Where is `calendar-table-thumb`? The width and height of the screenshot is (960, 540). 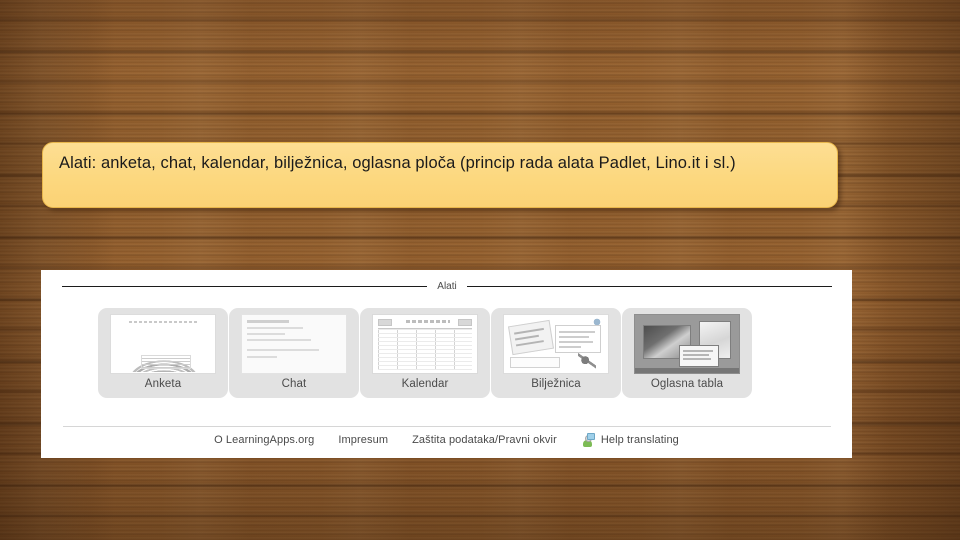
calendar-table-thumb is located at coordinates (425, 344).